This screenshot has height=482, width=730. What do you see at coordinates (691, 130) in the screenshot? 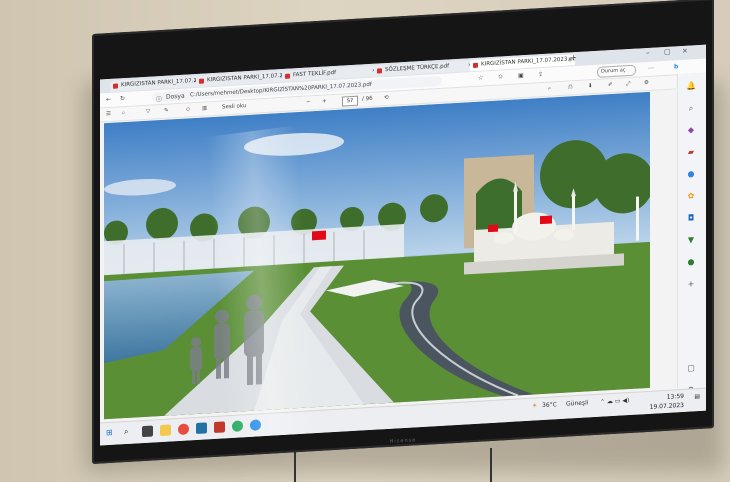
I see `tag-icon: ◆` at bounding box center [691, 130].